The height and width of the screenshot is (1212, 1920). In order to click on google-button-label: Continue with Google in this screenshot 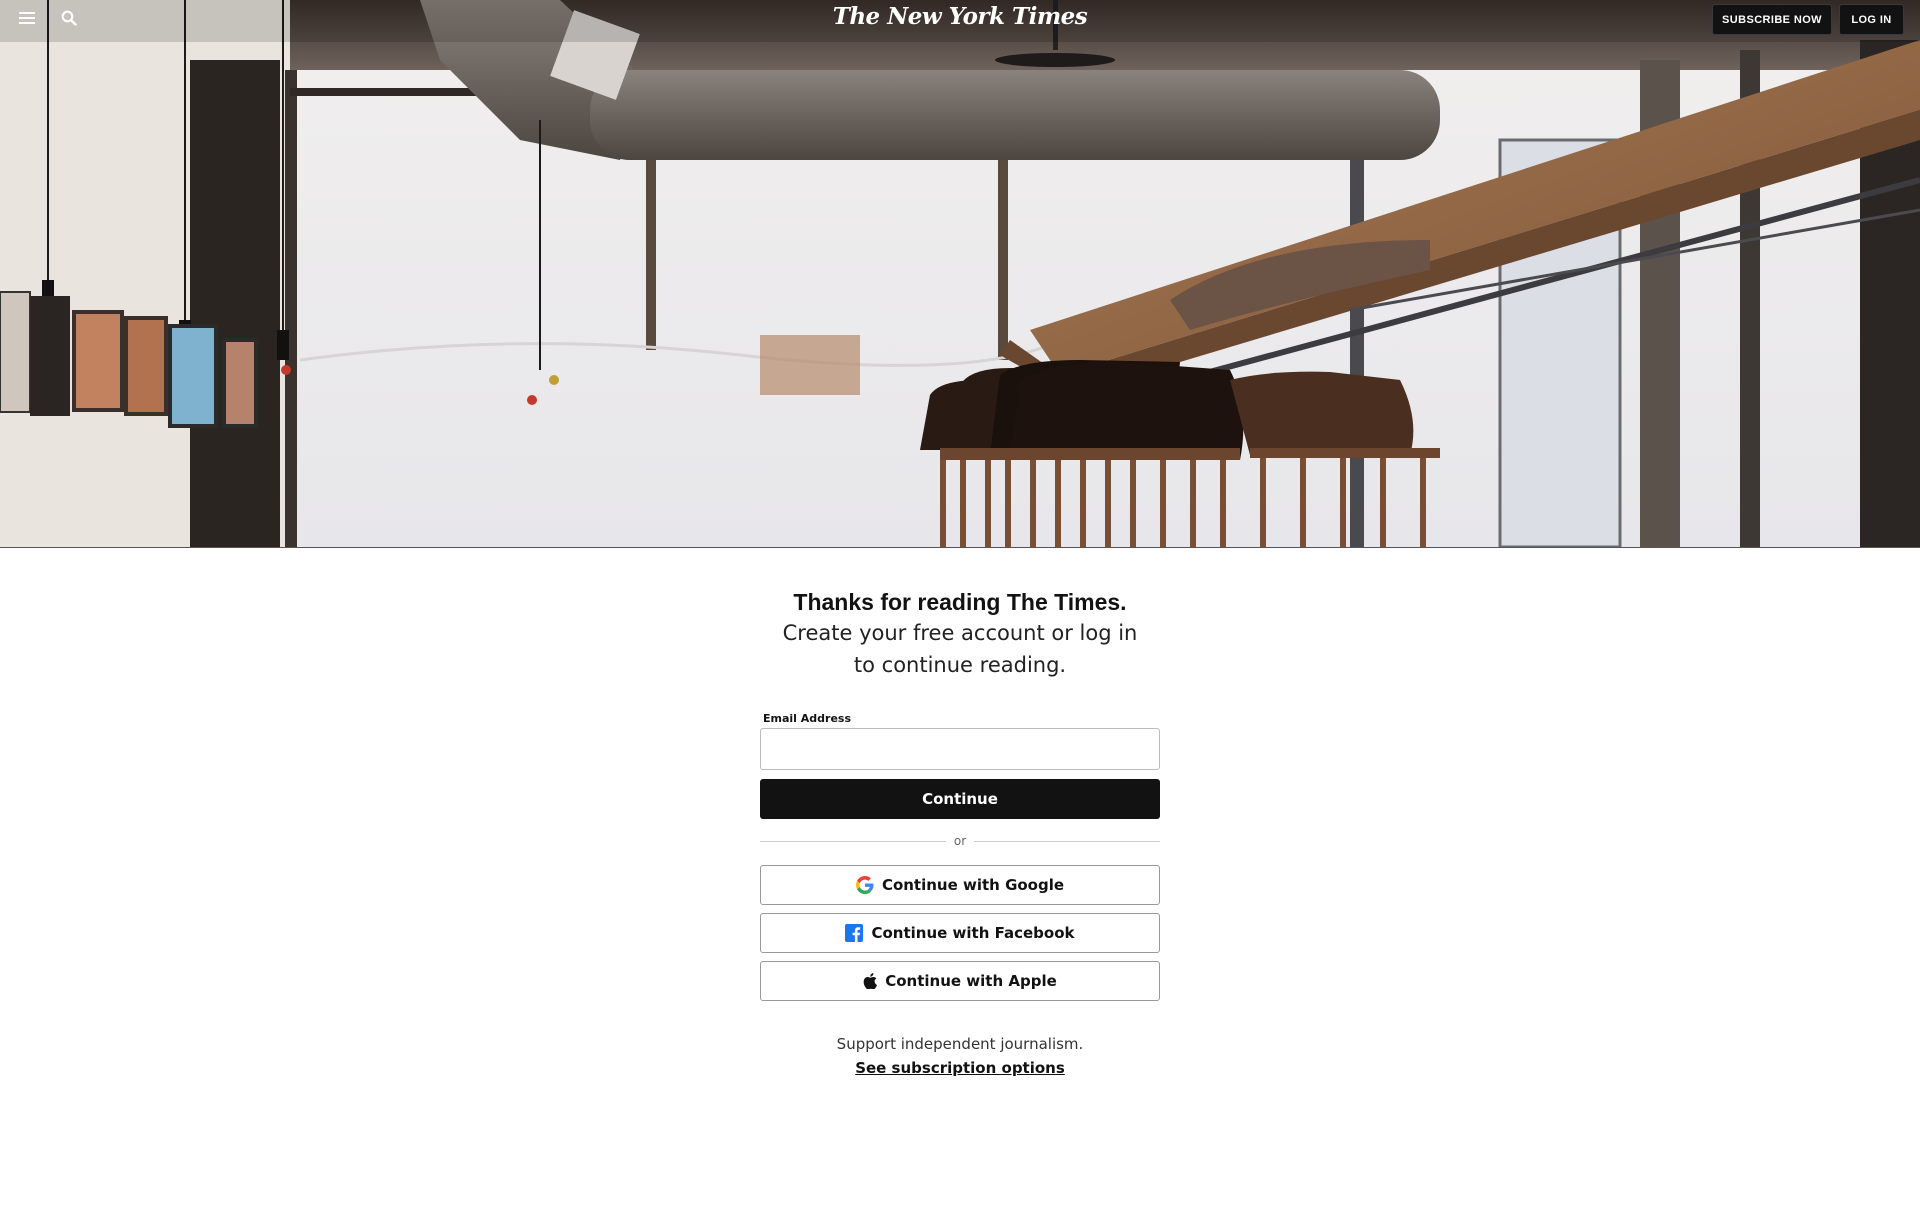, I will do `click(973, 885)`.